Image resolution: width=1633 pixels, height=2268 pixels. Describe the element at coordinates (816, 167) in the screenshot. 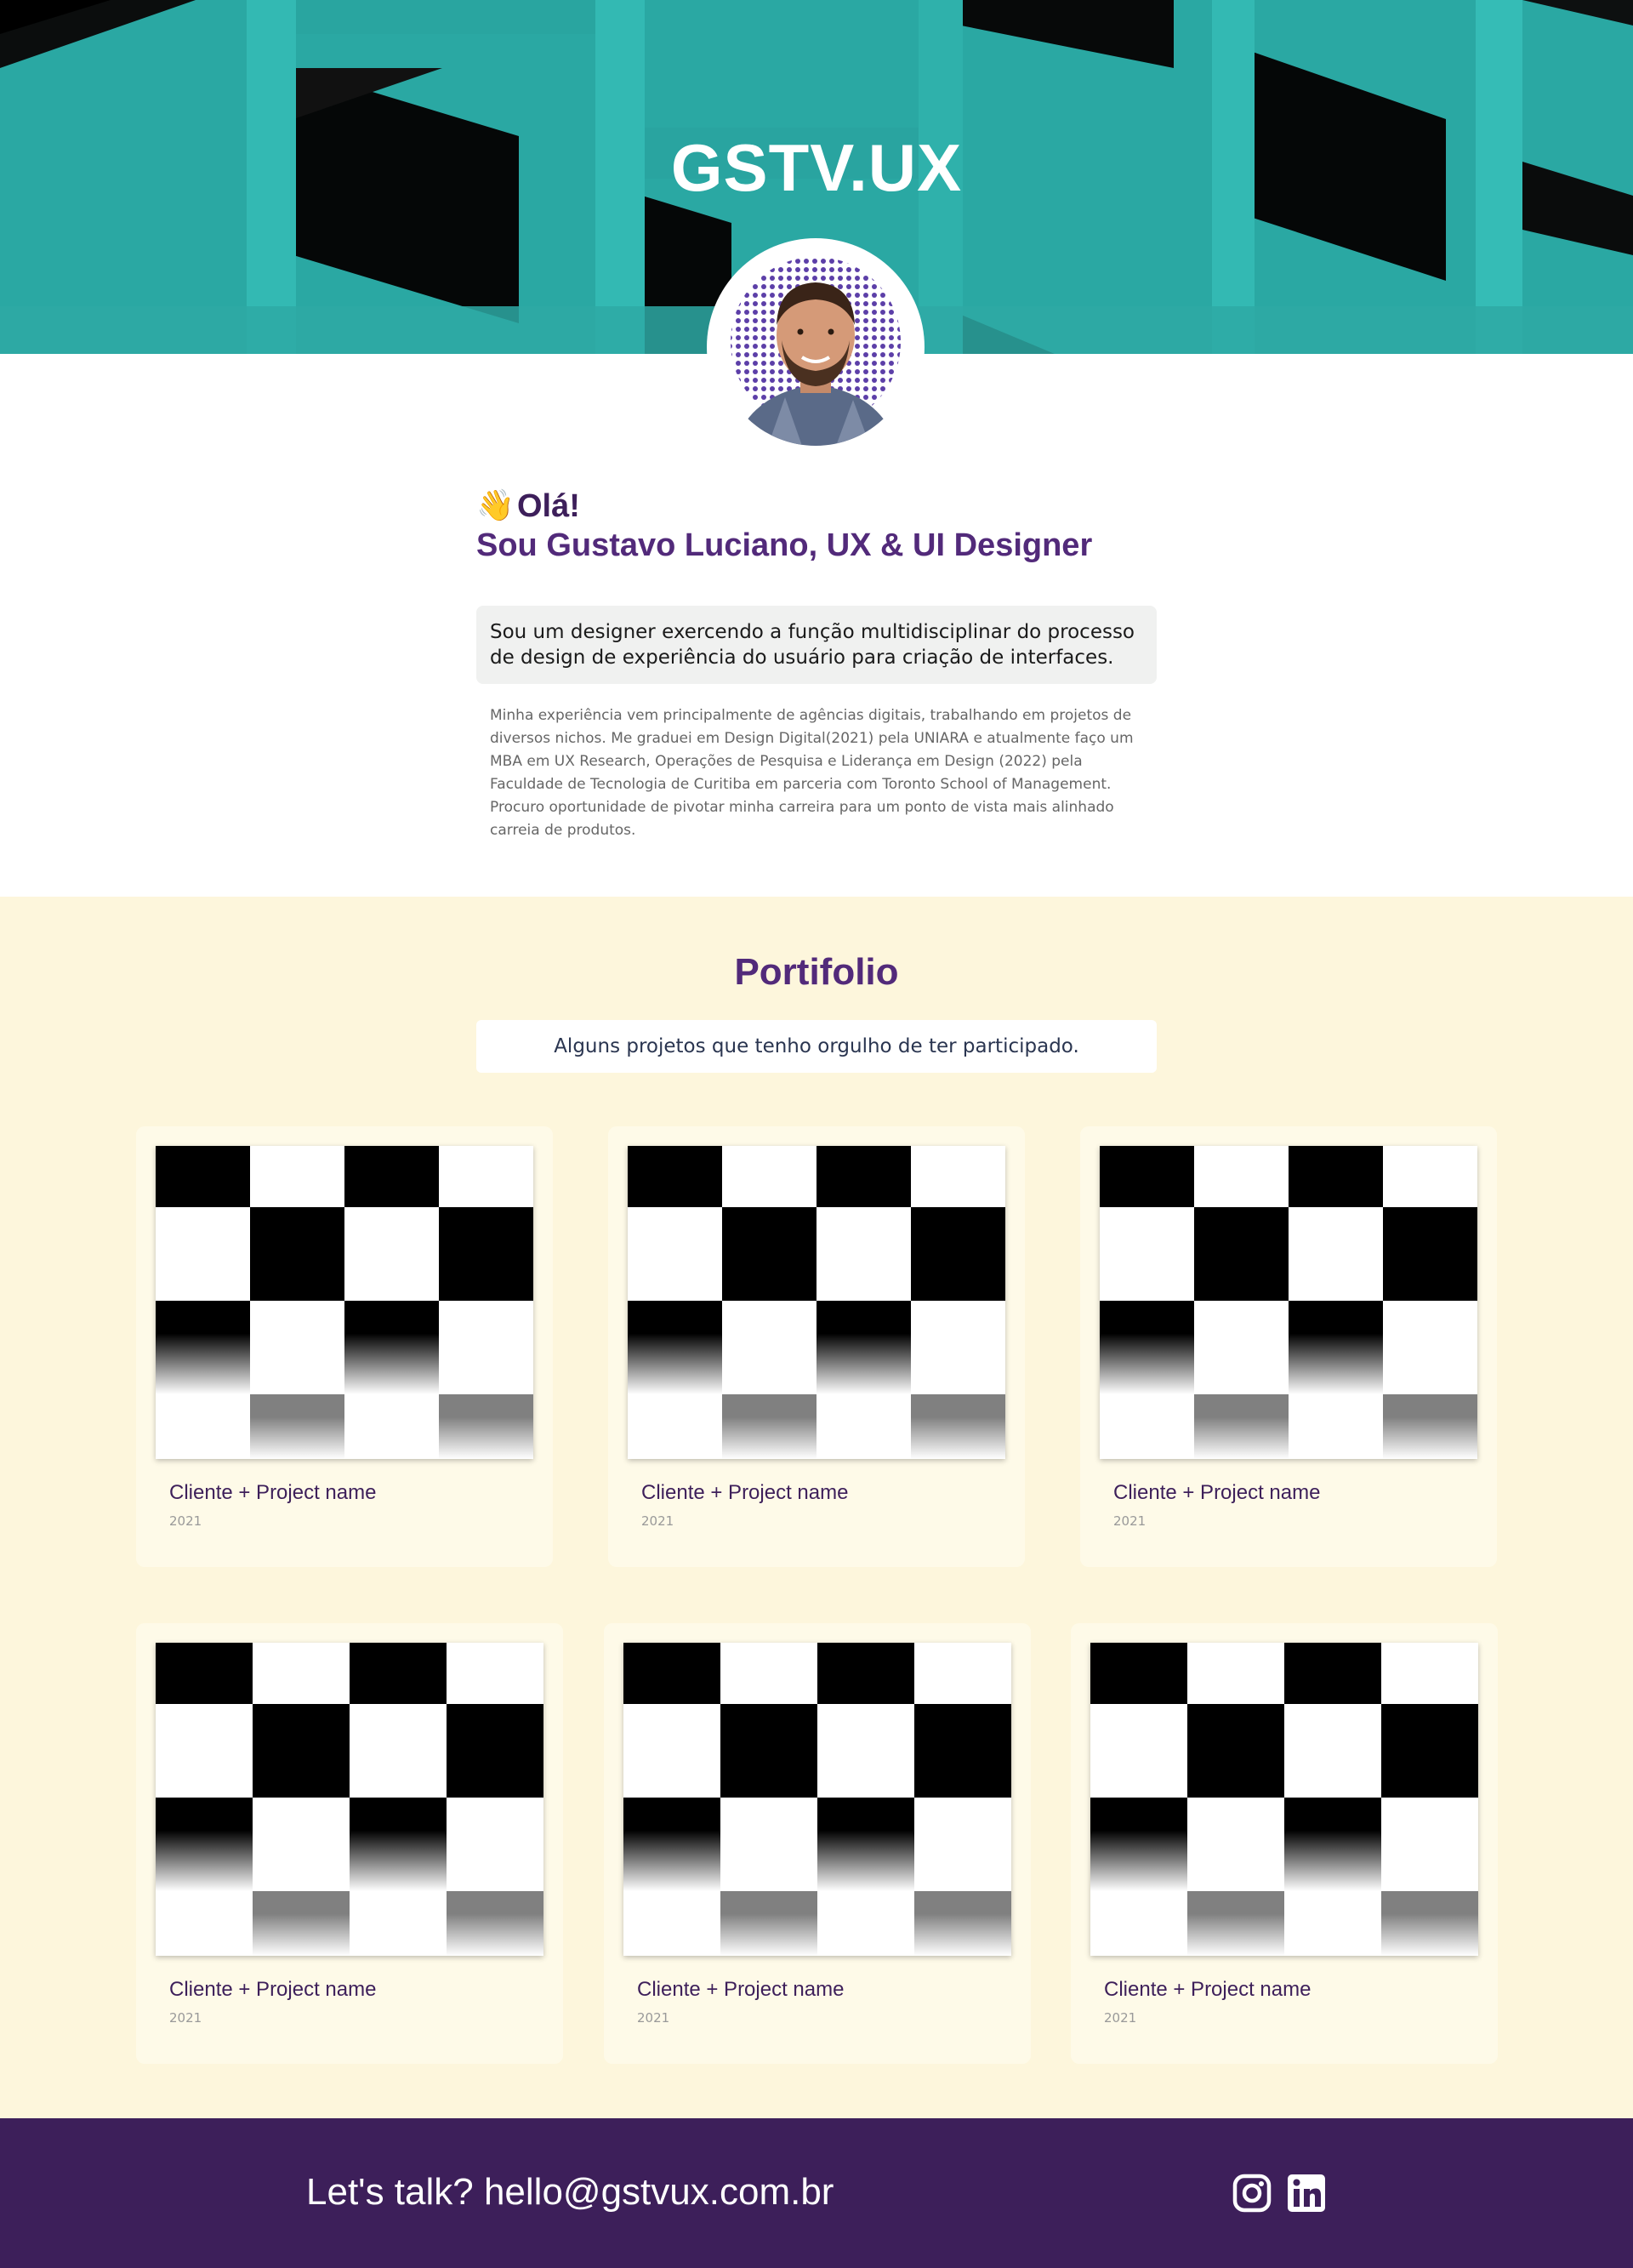

I see `brand-logo-text: GSTV.UX` at that location.